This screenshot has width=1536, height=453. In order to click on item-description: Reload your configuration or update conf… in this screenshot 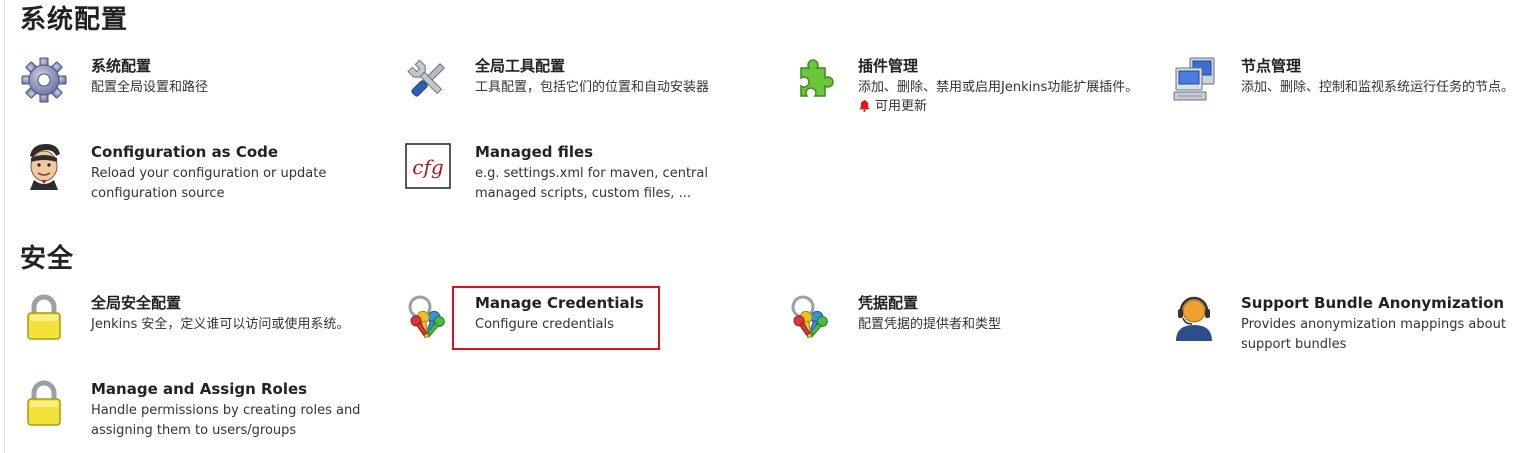, I will do `click(209, 183)`.